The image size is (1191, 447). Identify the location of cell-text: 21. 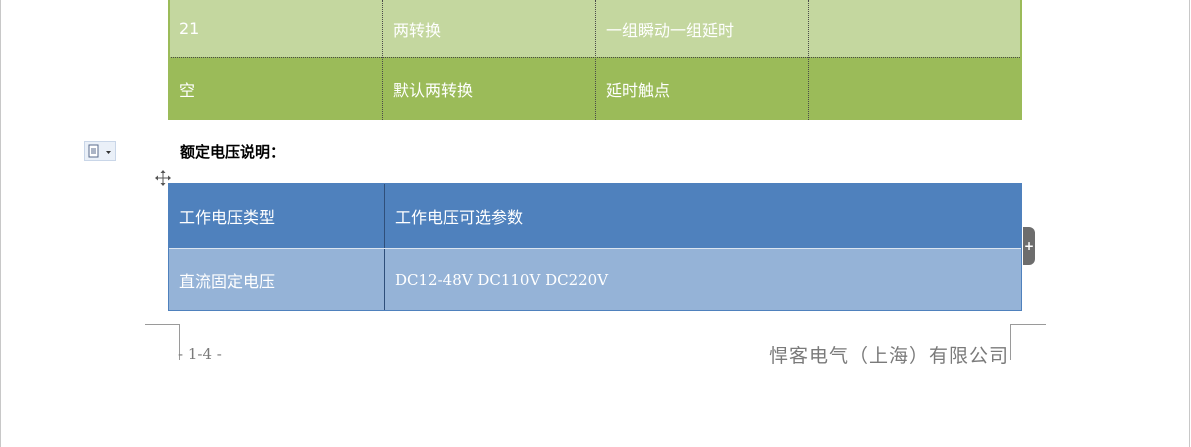
(189, 28).